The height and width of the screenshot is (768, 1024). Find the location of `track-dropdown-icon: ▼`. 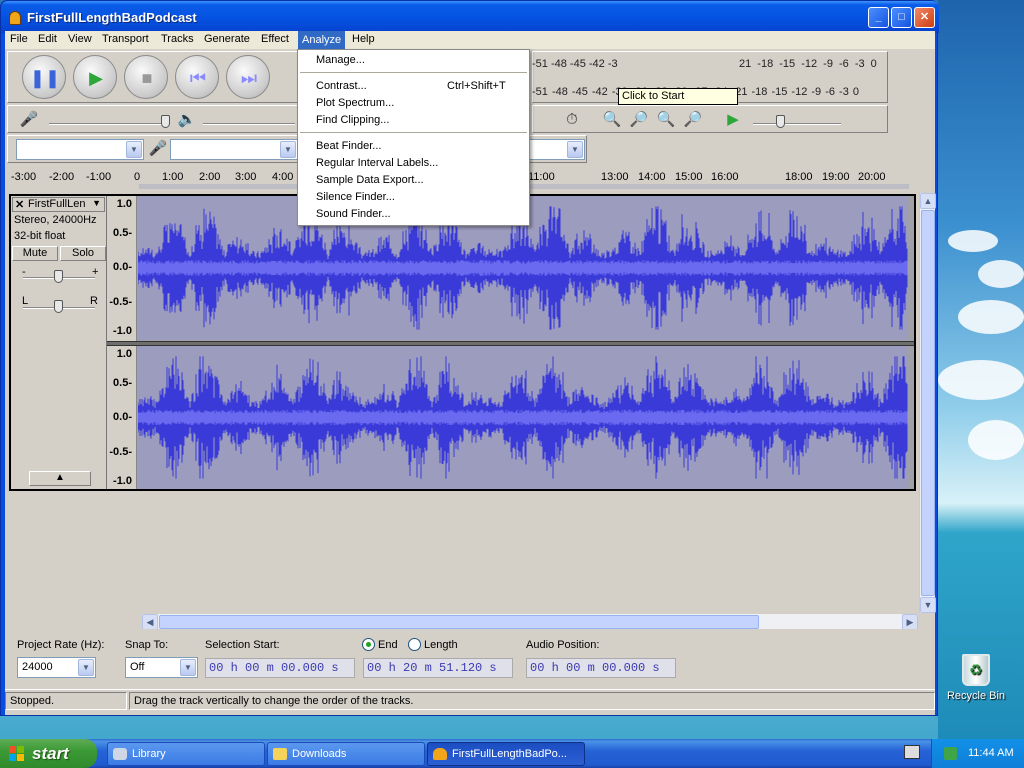

track-dropdown-icon: ▼ is located at coordinates (96, 203).